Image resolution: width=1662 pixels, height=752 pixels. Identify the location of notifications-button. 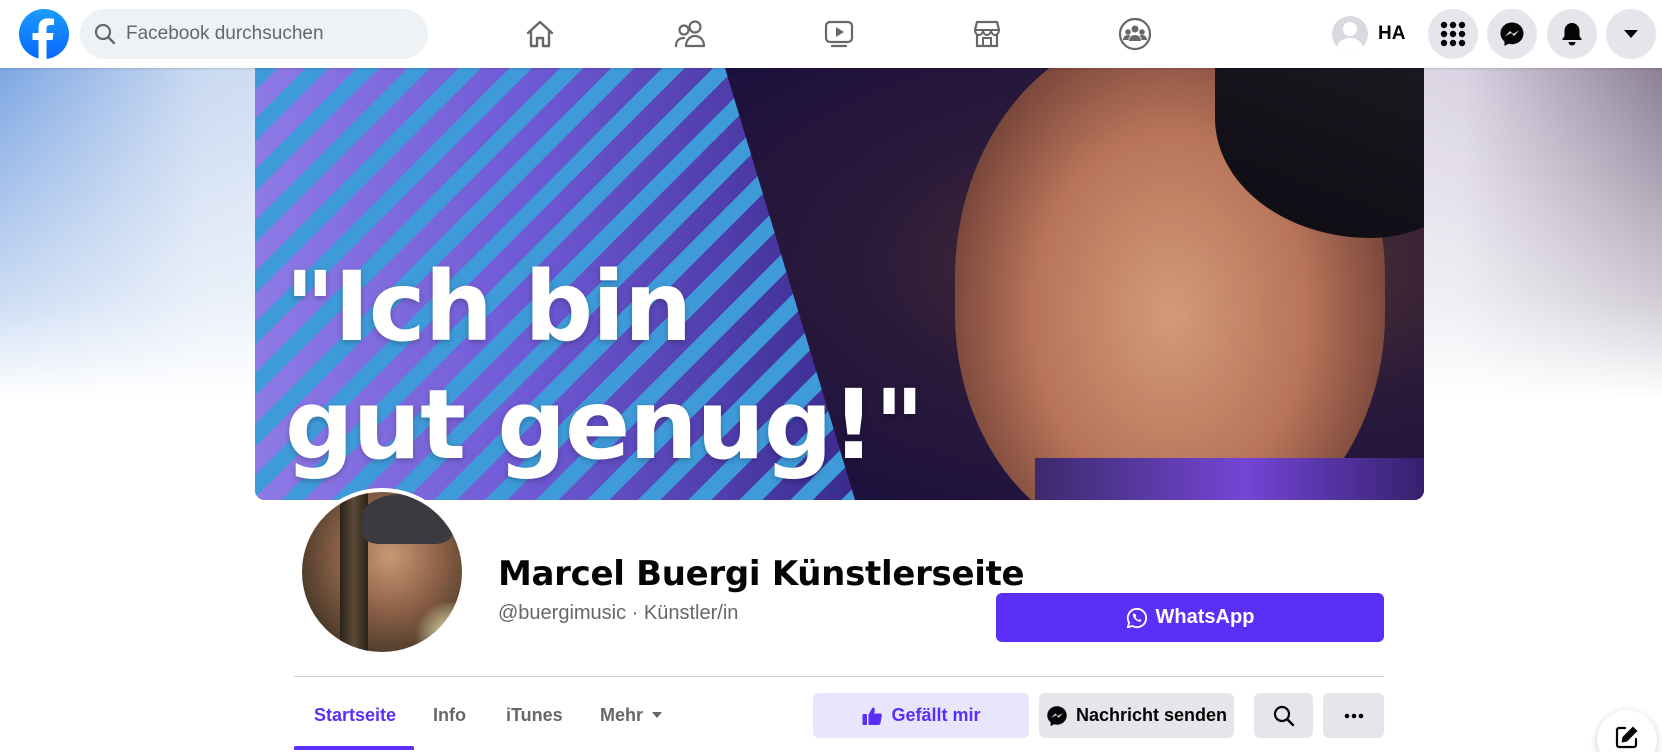
(1572, 34).